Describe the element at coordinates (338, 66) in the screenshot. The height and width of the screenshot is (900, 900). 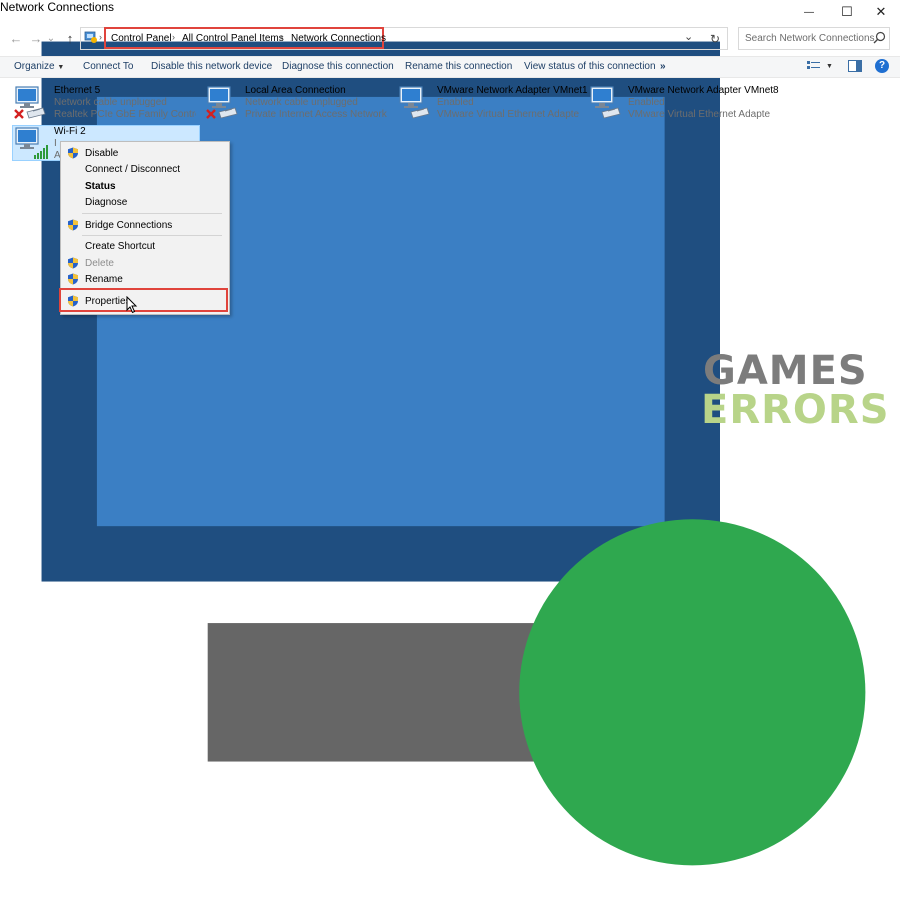
I see `diagnose-connection-button: Diagnose this connection` at that location.